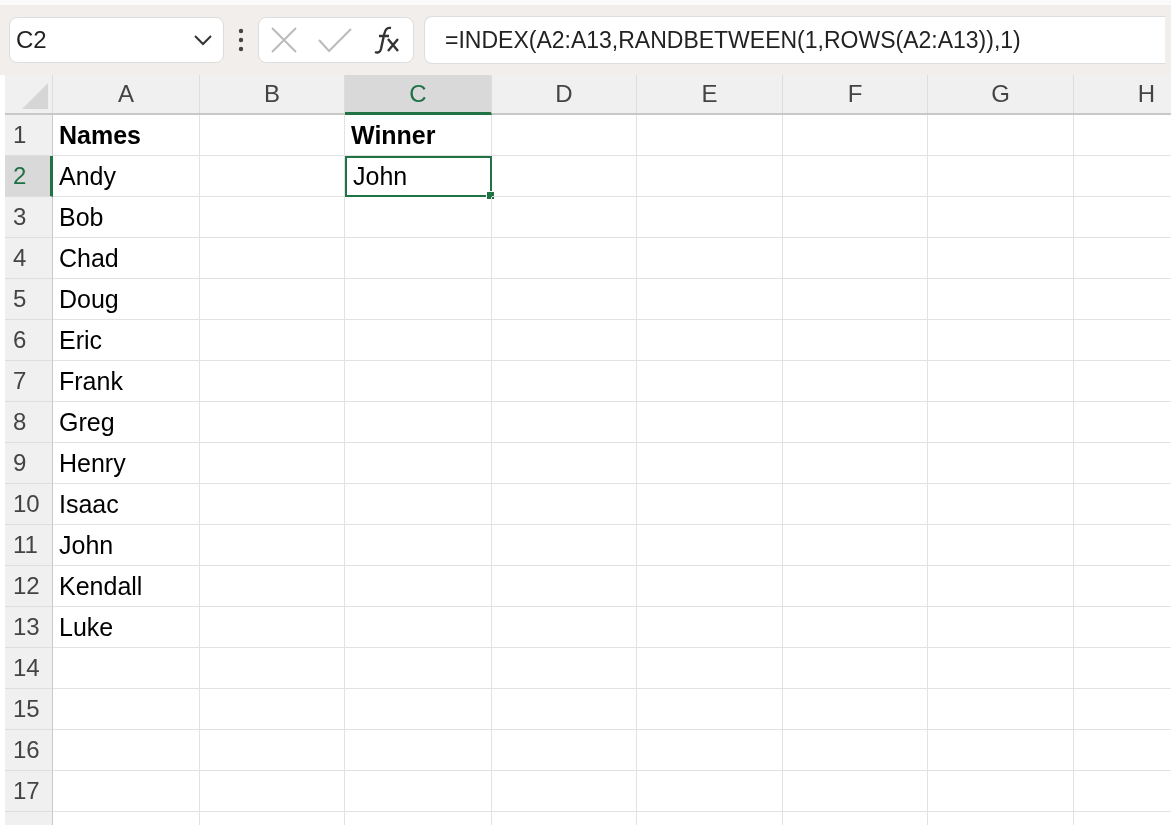 The image size is (1171, 825). I want to click on column-header: C, so click(418, 95).